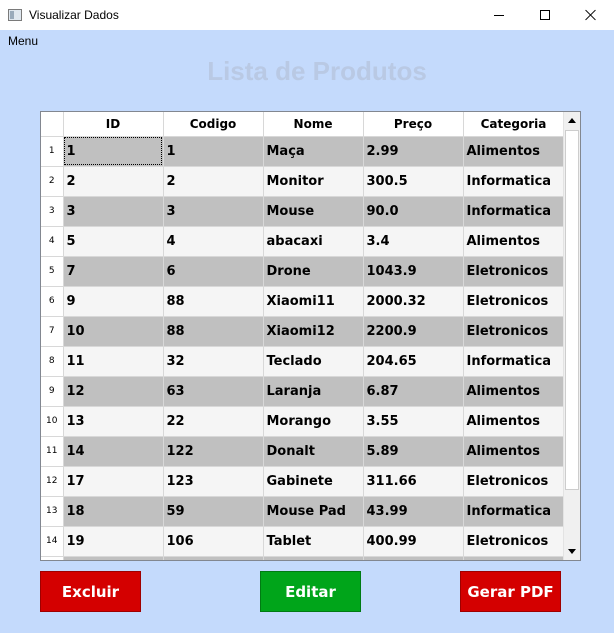 The width and height of the screenshot is (614, 633). Describe the element at coordinates (313, 511) in the screenshot. I see `cell-nome: Mouse Pad` at that location.